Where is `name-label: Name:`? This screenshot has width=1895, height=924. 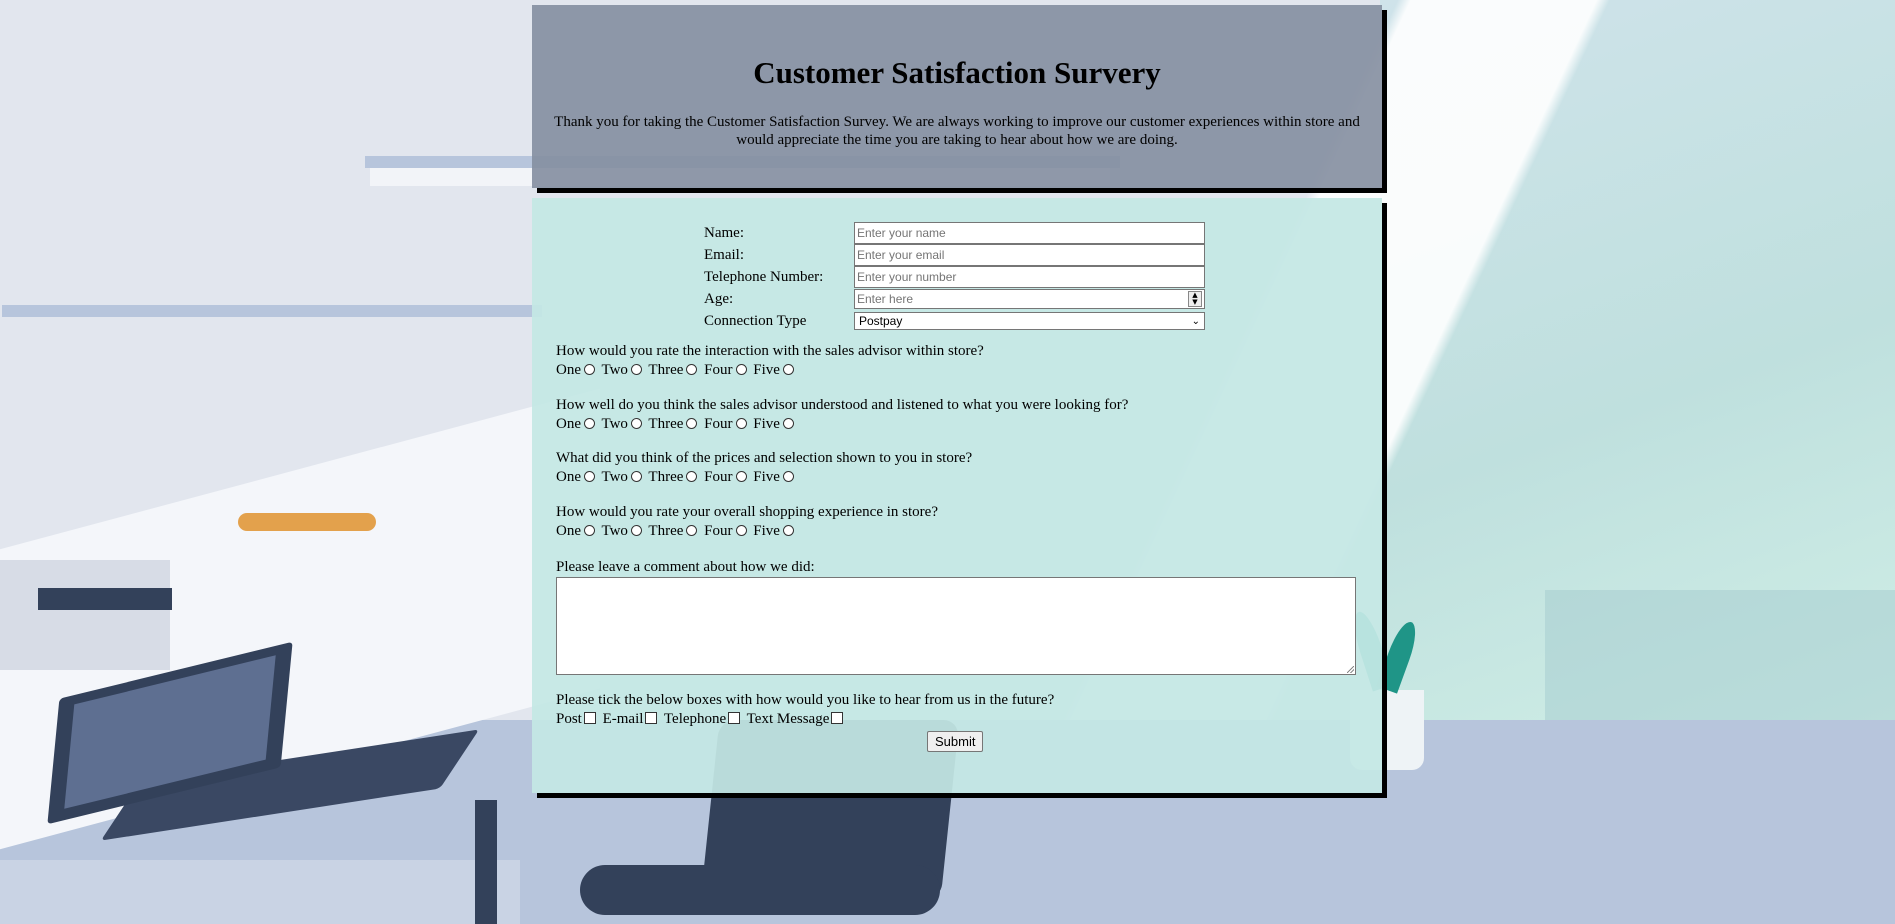
name-label: Name: is located at coordinates (724, 232).